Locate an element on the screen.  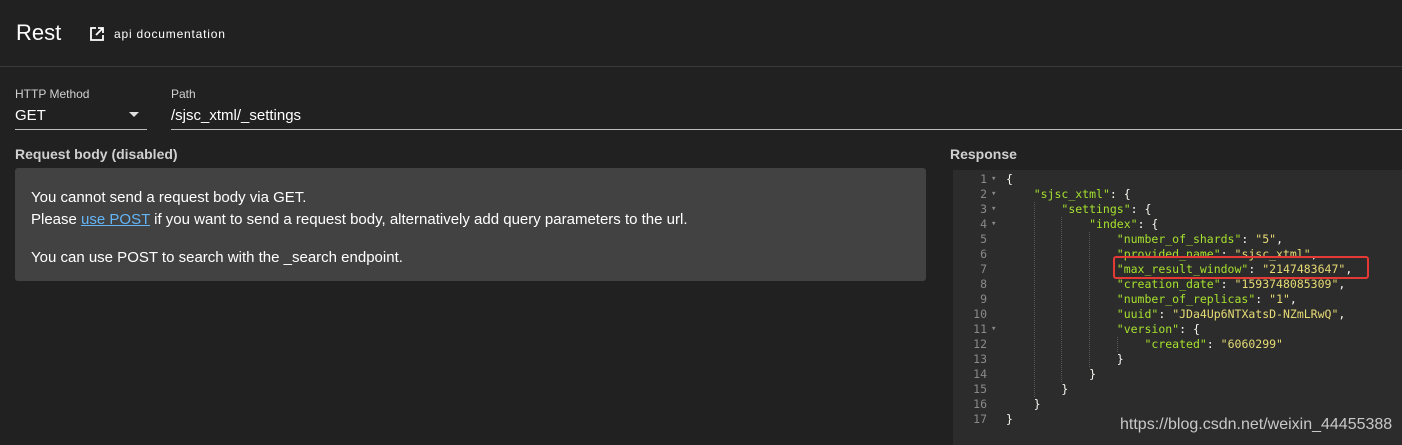
line-number: 1 is located at coordinates (983, 179).